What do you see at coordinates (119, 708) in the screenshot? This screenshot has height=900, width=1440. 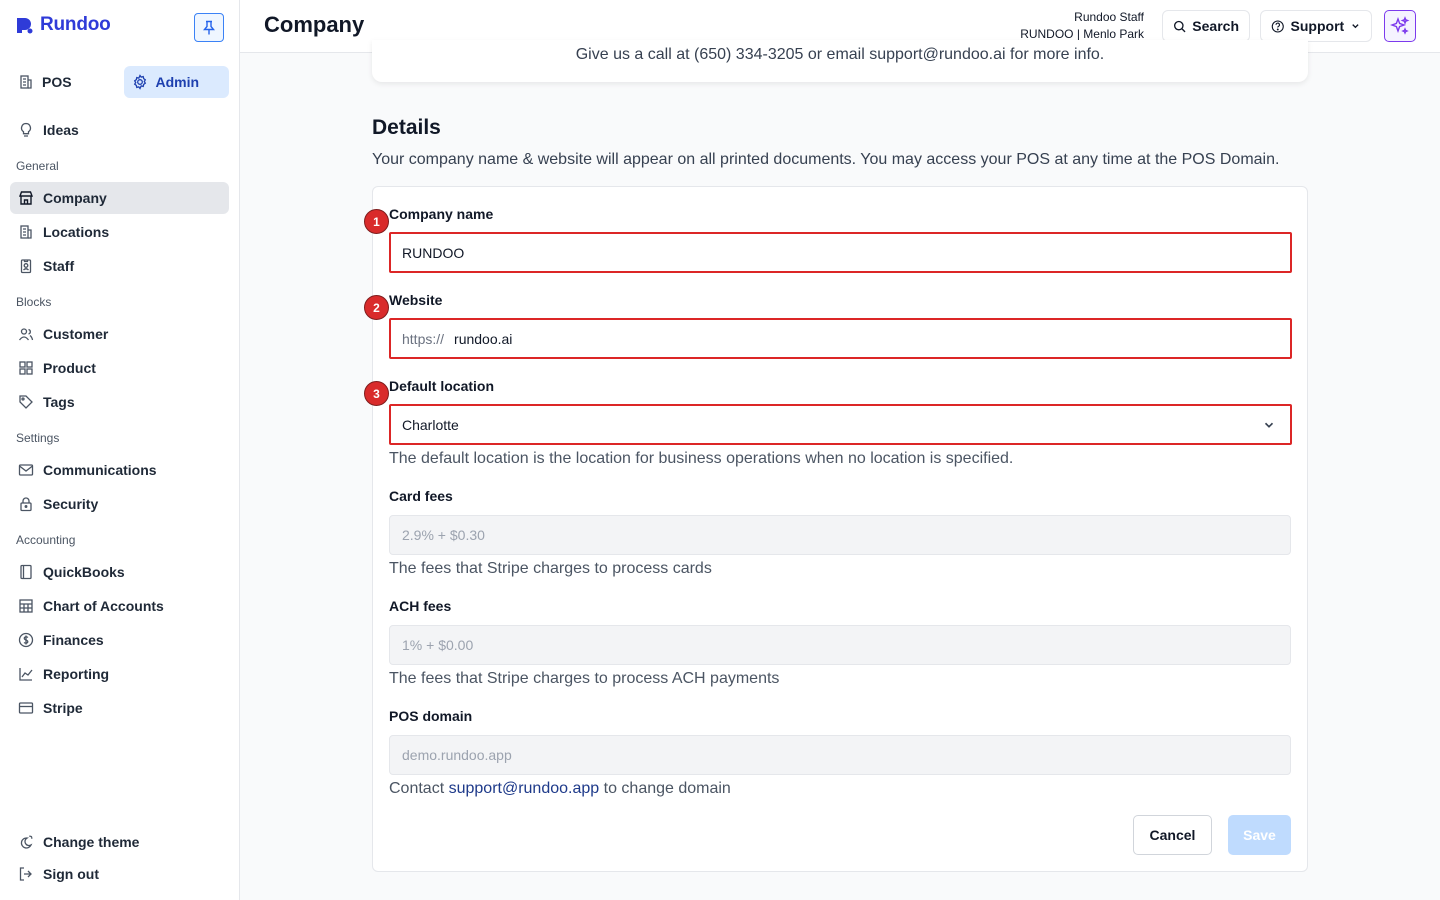 I see `sidebar-item-stripe: Stripe` at bounding box center [119, 708].